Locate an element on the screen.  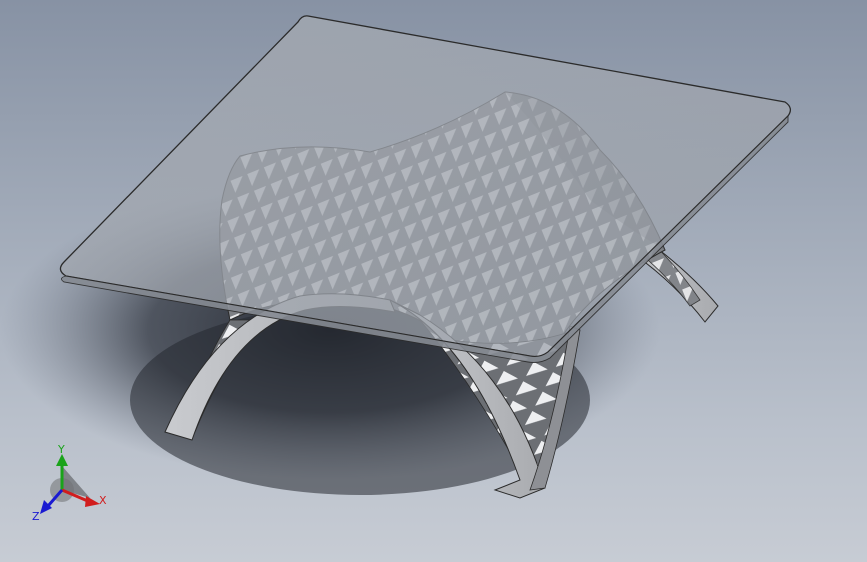
y-axis-label: Y is located at coordinates (61, 450).